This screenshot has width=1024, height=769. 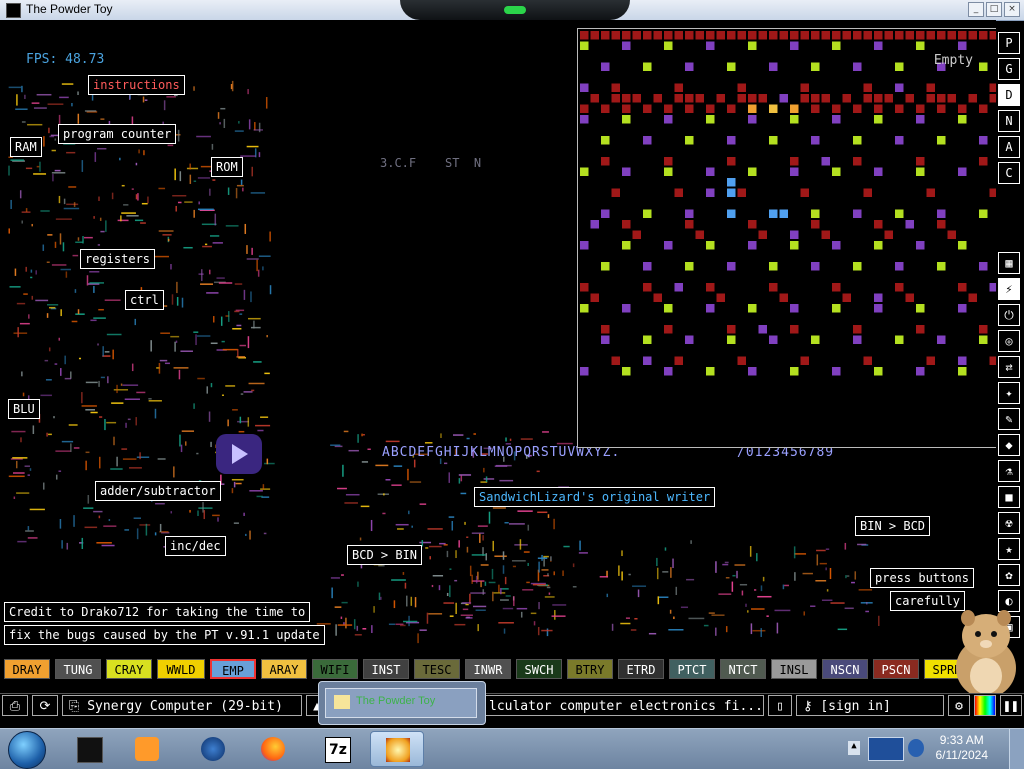 I want to click on category-electronics-icon: ⚡, so click(x=1009, y=289).